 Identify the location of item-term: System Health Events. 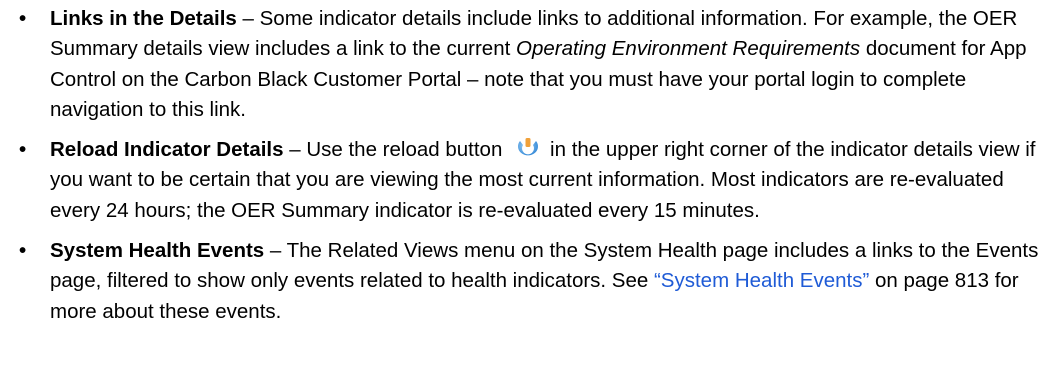
(157, 251).